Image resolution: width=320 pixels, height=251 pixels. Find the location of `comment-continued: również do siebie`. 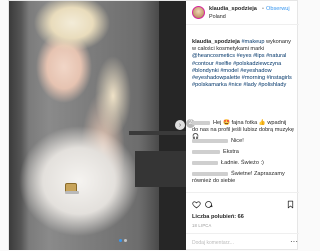

comment-continued: również do siebie is located at coordinates (213, 181).